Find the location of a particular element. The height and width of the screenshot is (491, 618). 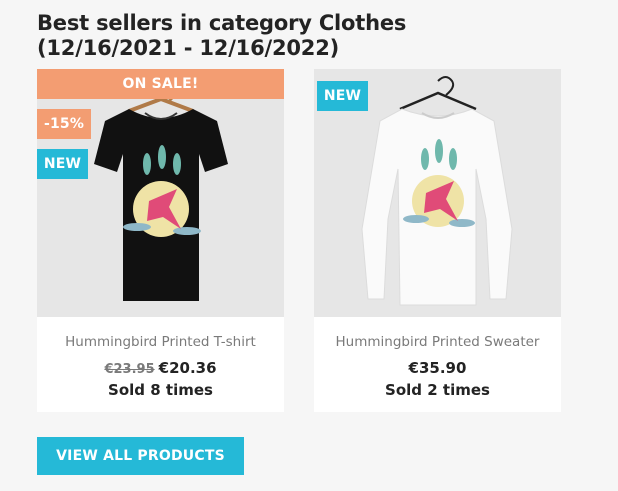

tshirt-image is located at coordinates (161, 191).